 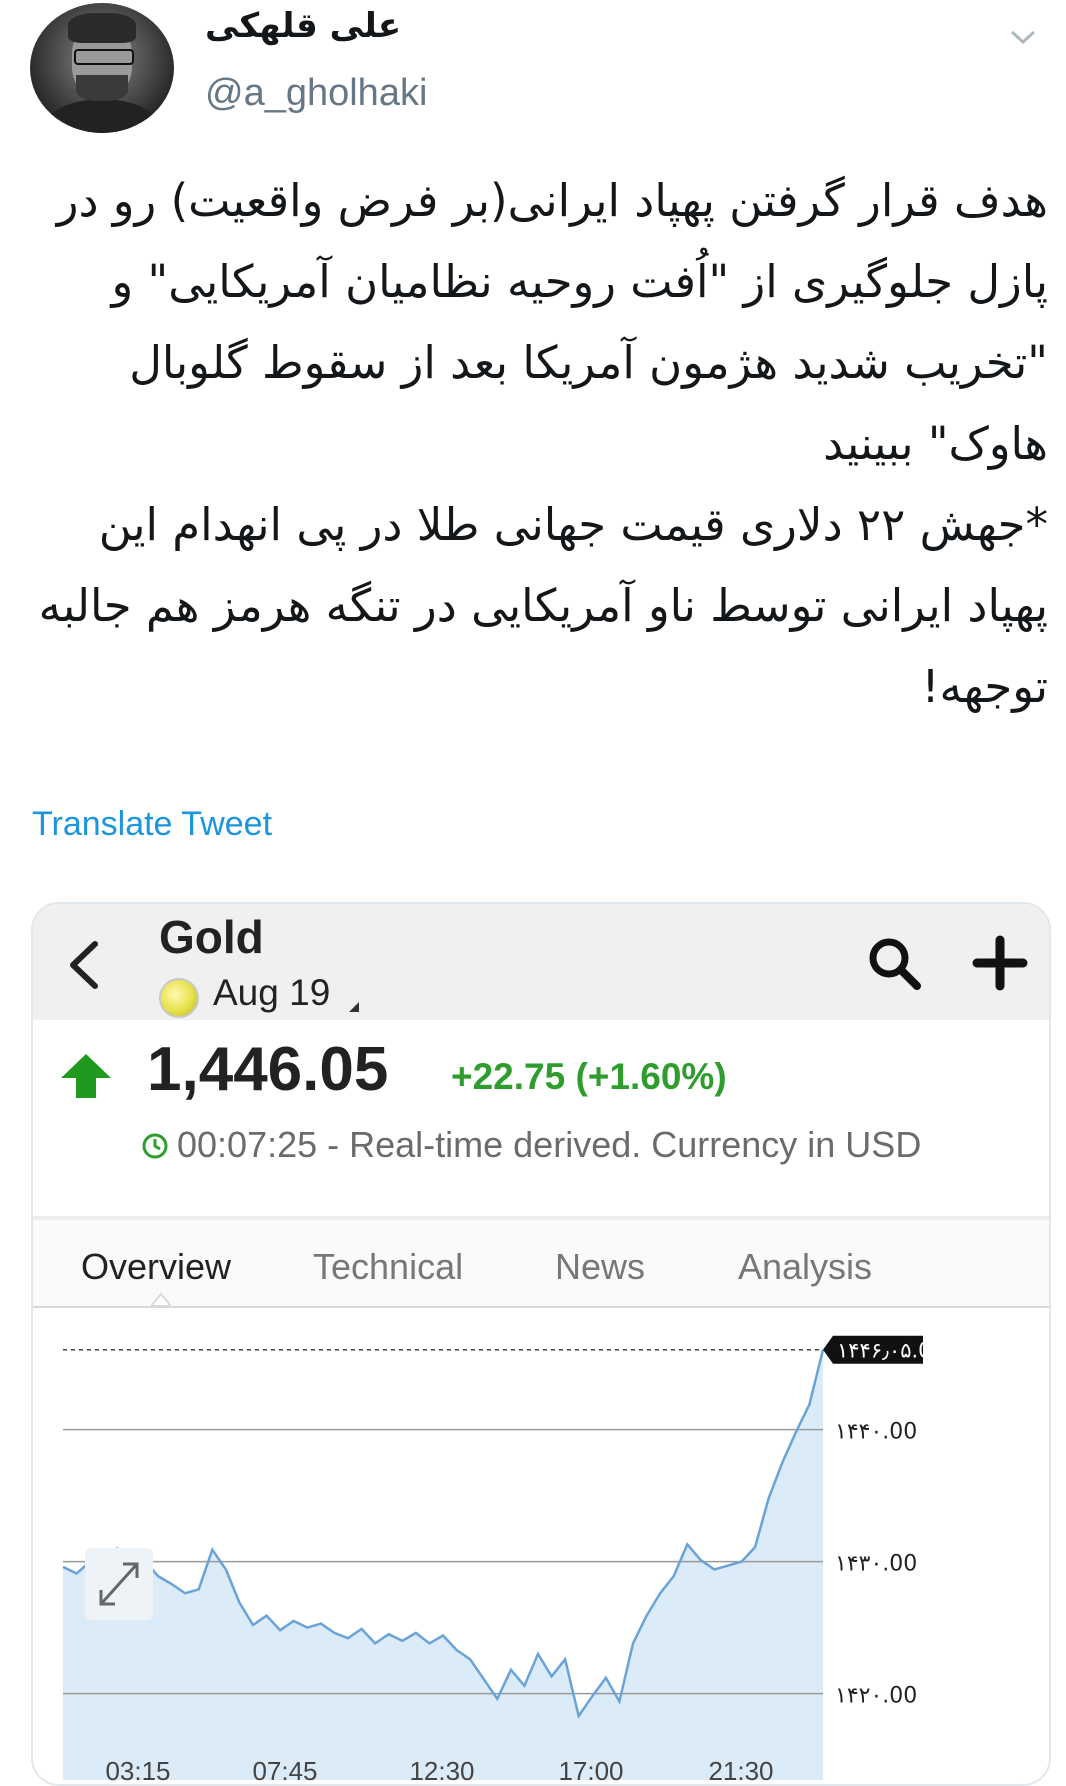 I want to click on translate-tweet-link: Translate Tweet, so click(x=152, y=824).